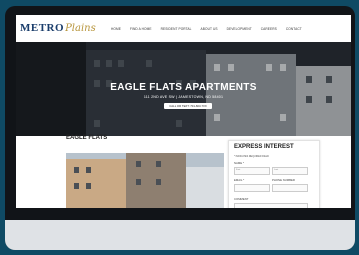 This screenshot has width=359, height=255. Describe the element at coordinates (176, 29) in the screenshot. I see `nav-item-resident-portal: RESIDENT PORTAL` at that location.